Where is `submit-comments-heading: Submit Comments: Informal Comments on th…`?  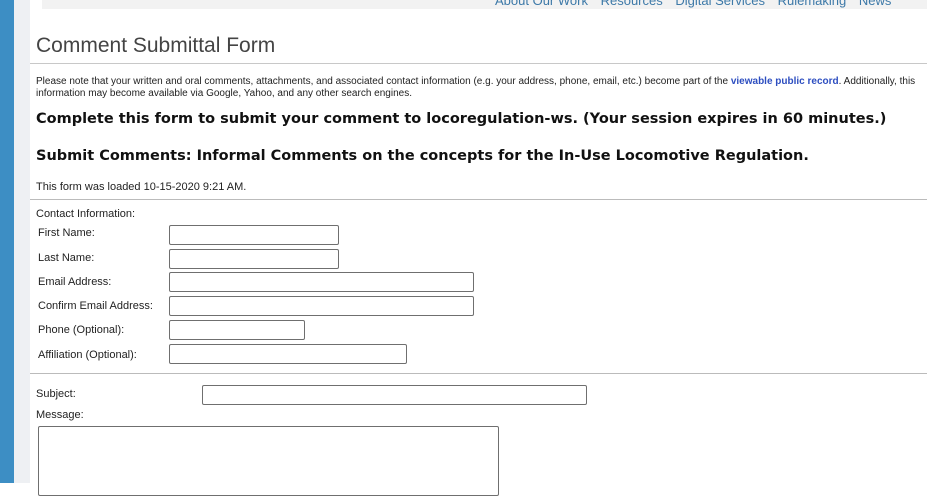 submit-comments-heading: Submit Comments: Informal Comments on th… is located at coordinates (422, 156).